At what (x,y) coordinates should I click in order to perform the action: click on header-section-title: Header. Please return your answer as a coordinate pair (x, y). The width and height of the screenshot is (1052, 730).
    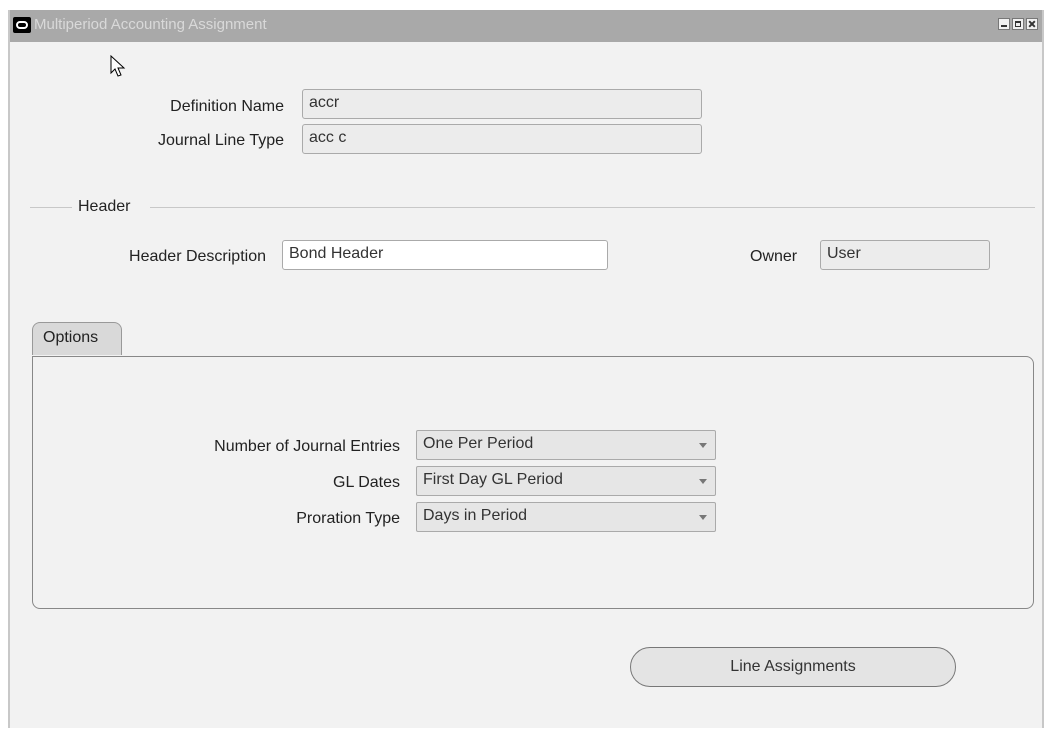
    Looking at the image, I should click on (104, 206).